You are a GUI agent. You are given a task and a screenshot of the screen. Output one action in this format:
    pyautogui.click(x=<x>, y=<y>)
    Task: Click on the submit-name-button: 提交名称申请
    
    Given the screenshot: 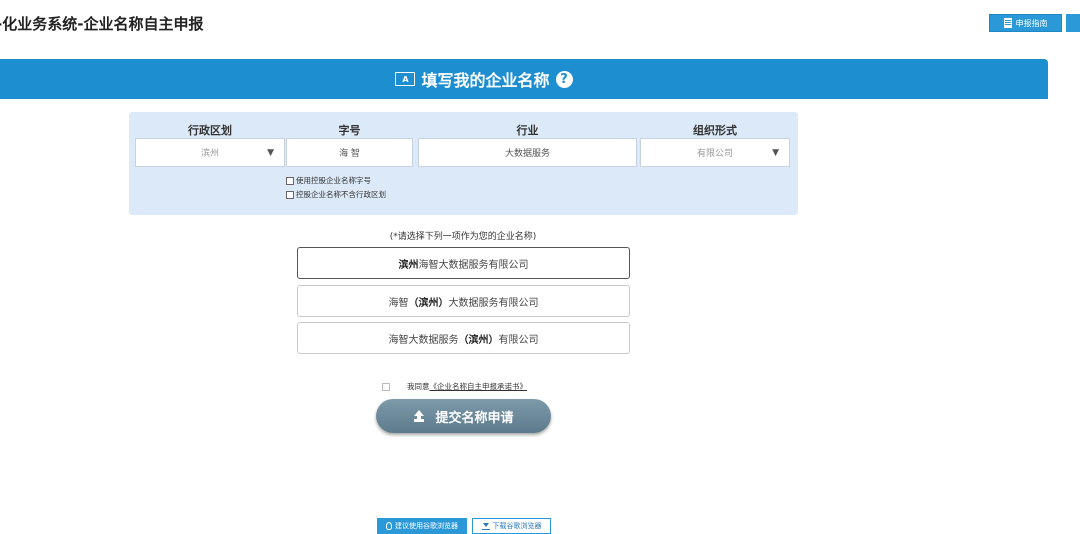 What is the action you would take?
    pyautogui.click(x=463, y=416)
    